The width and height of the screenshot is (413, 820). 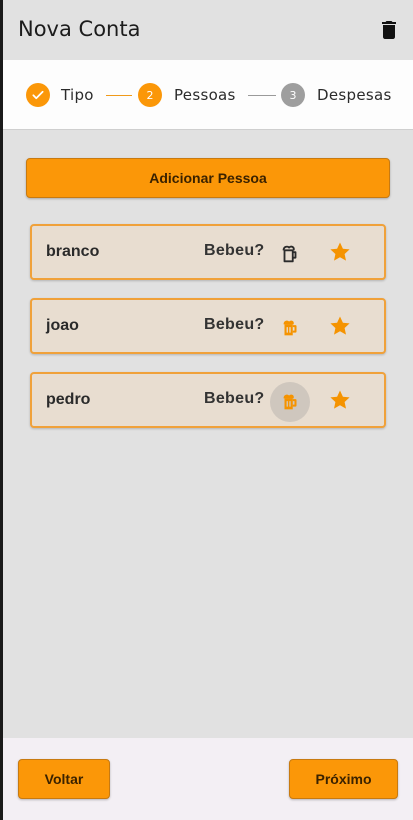 I want to click on person-name: joao, so click(x=62, y=325).